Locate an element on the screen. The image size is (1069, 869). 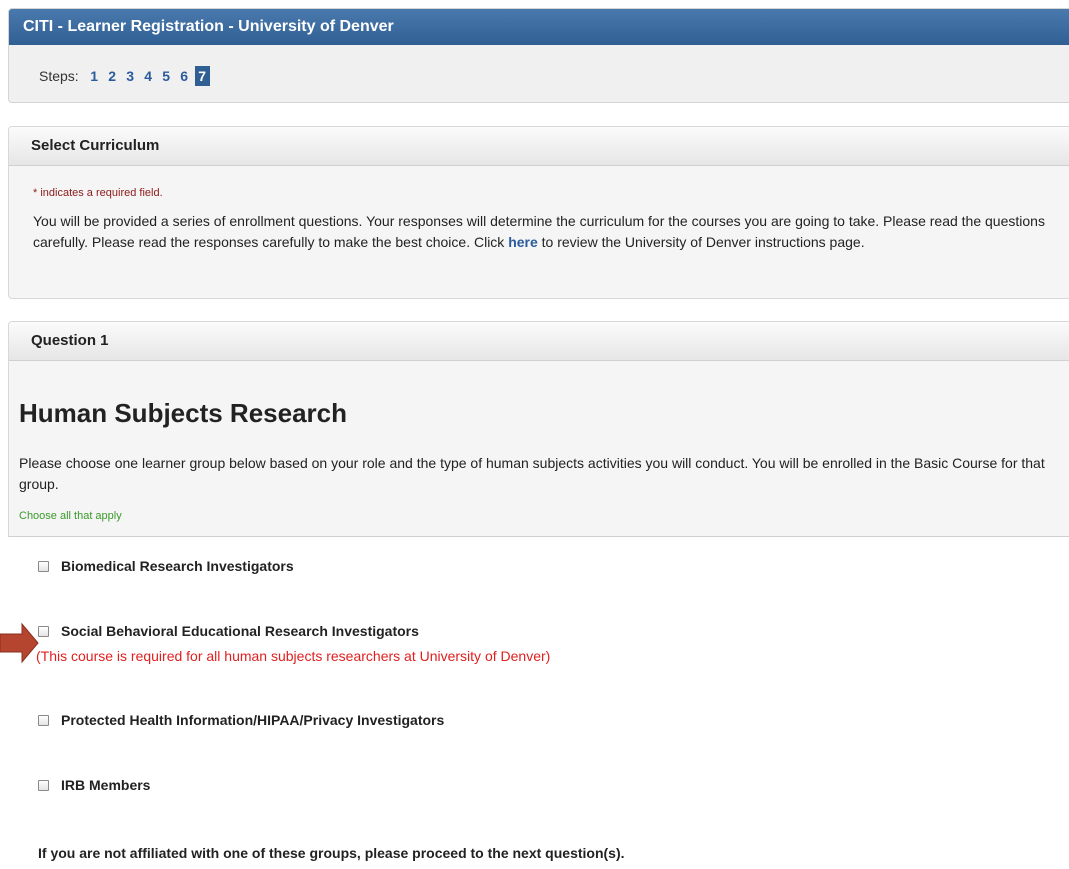
right-arrow-icon is located at coordinates (19, 643).